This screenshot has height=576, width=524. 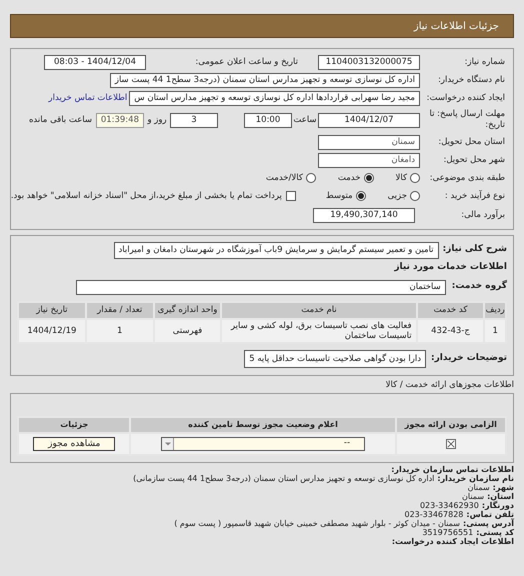 What do you see at coordinates (339, 196) in the screenshot?
I see `radio-label: متوسط` at bounding box center [339, 196].